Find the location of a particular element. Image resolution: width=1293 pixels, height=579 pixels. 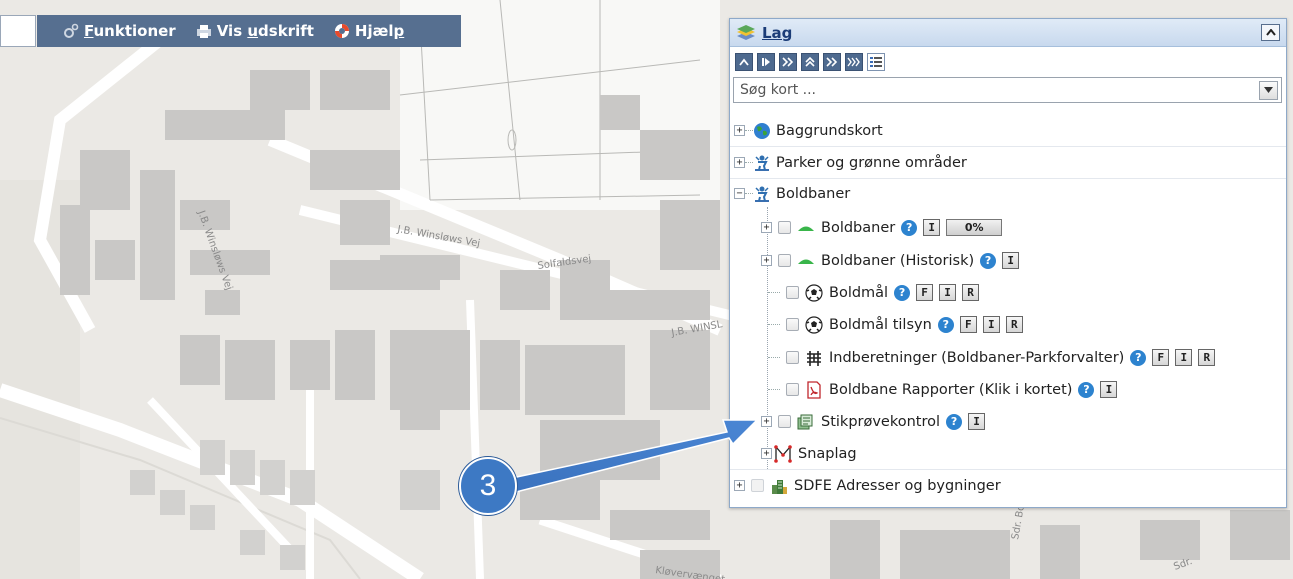

forward-button is located at coordinates (788, 62).